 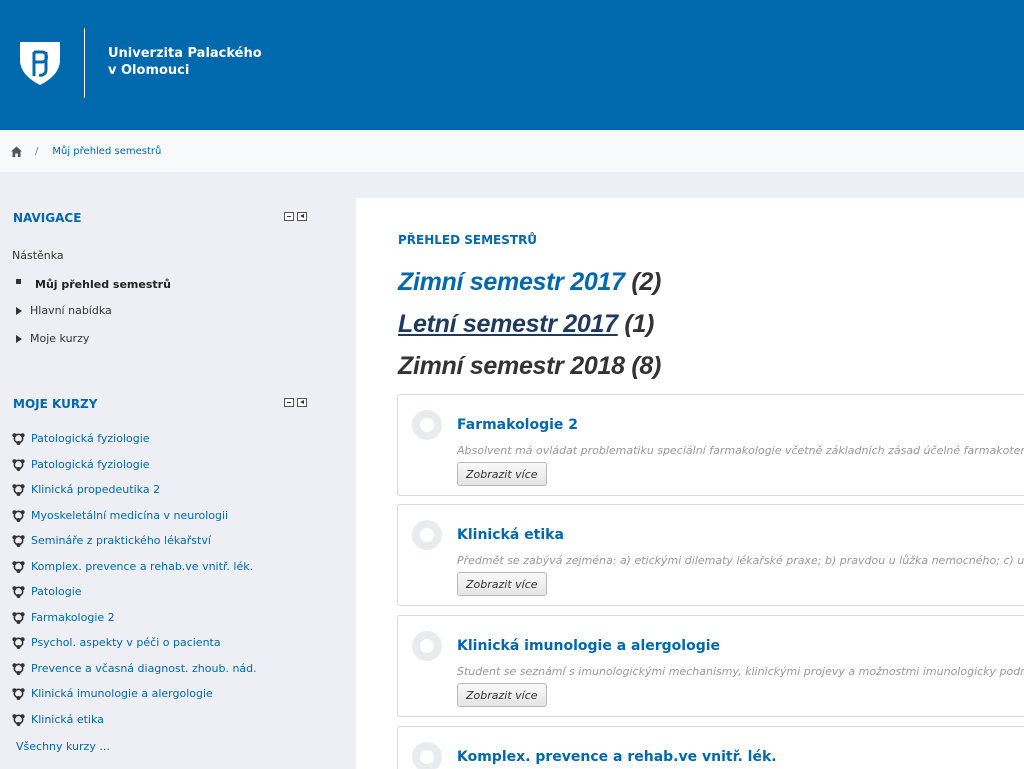 I want to click on nav-my-overview-label: Můj přehled semestrů, so click(x=103, y=284).